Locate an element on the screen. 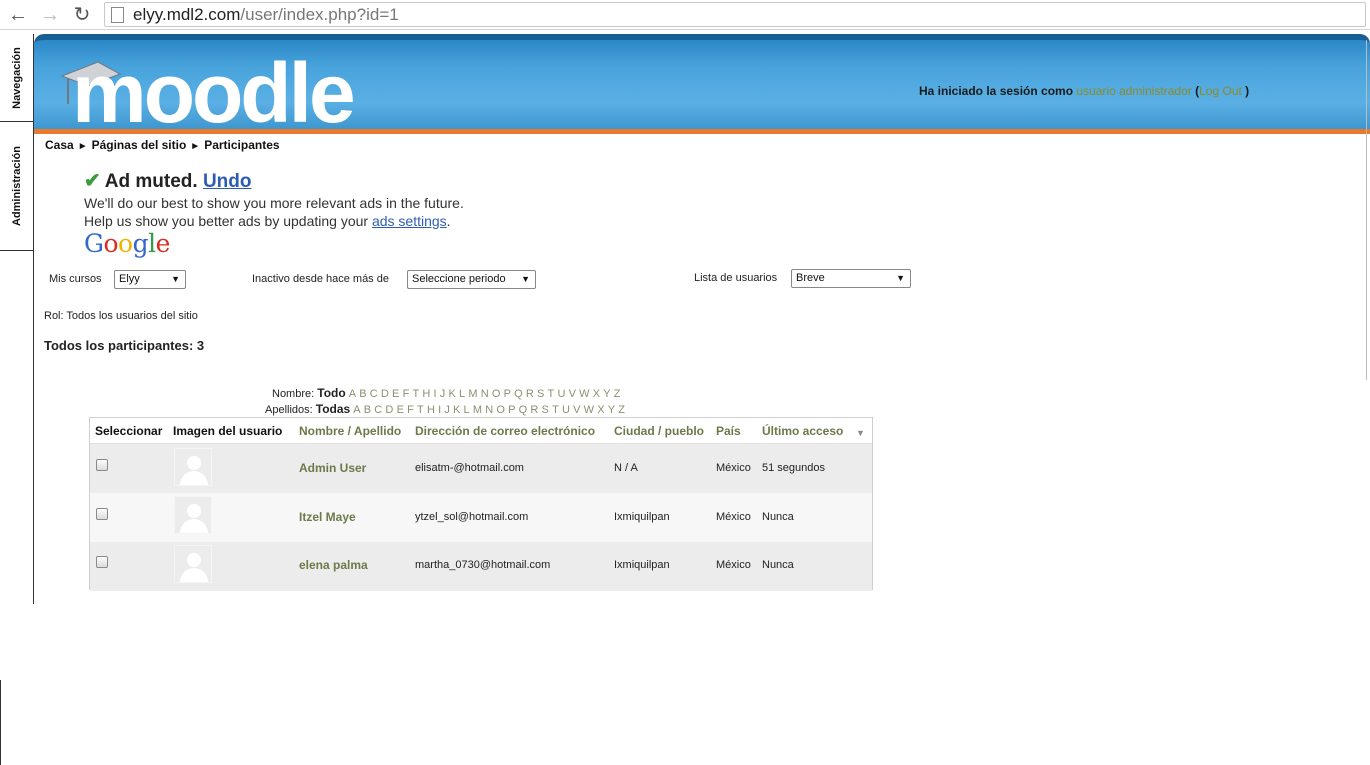  firstname-initials-bar: Nombre: Todo A B C D E F T H I J K L M N O P Q R S T U V W X Y Z is located at coordinates (448, 393).